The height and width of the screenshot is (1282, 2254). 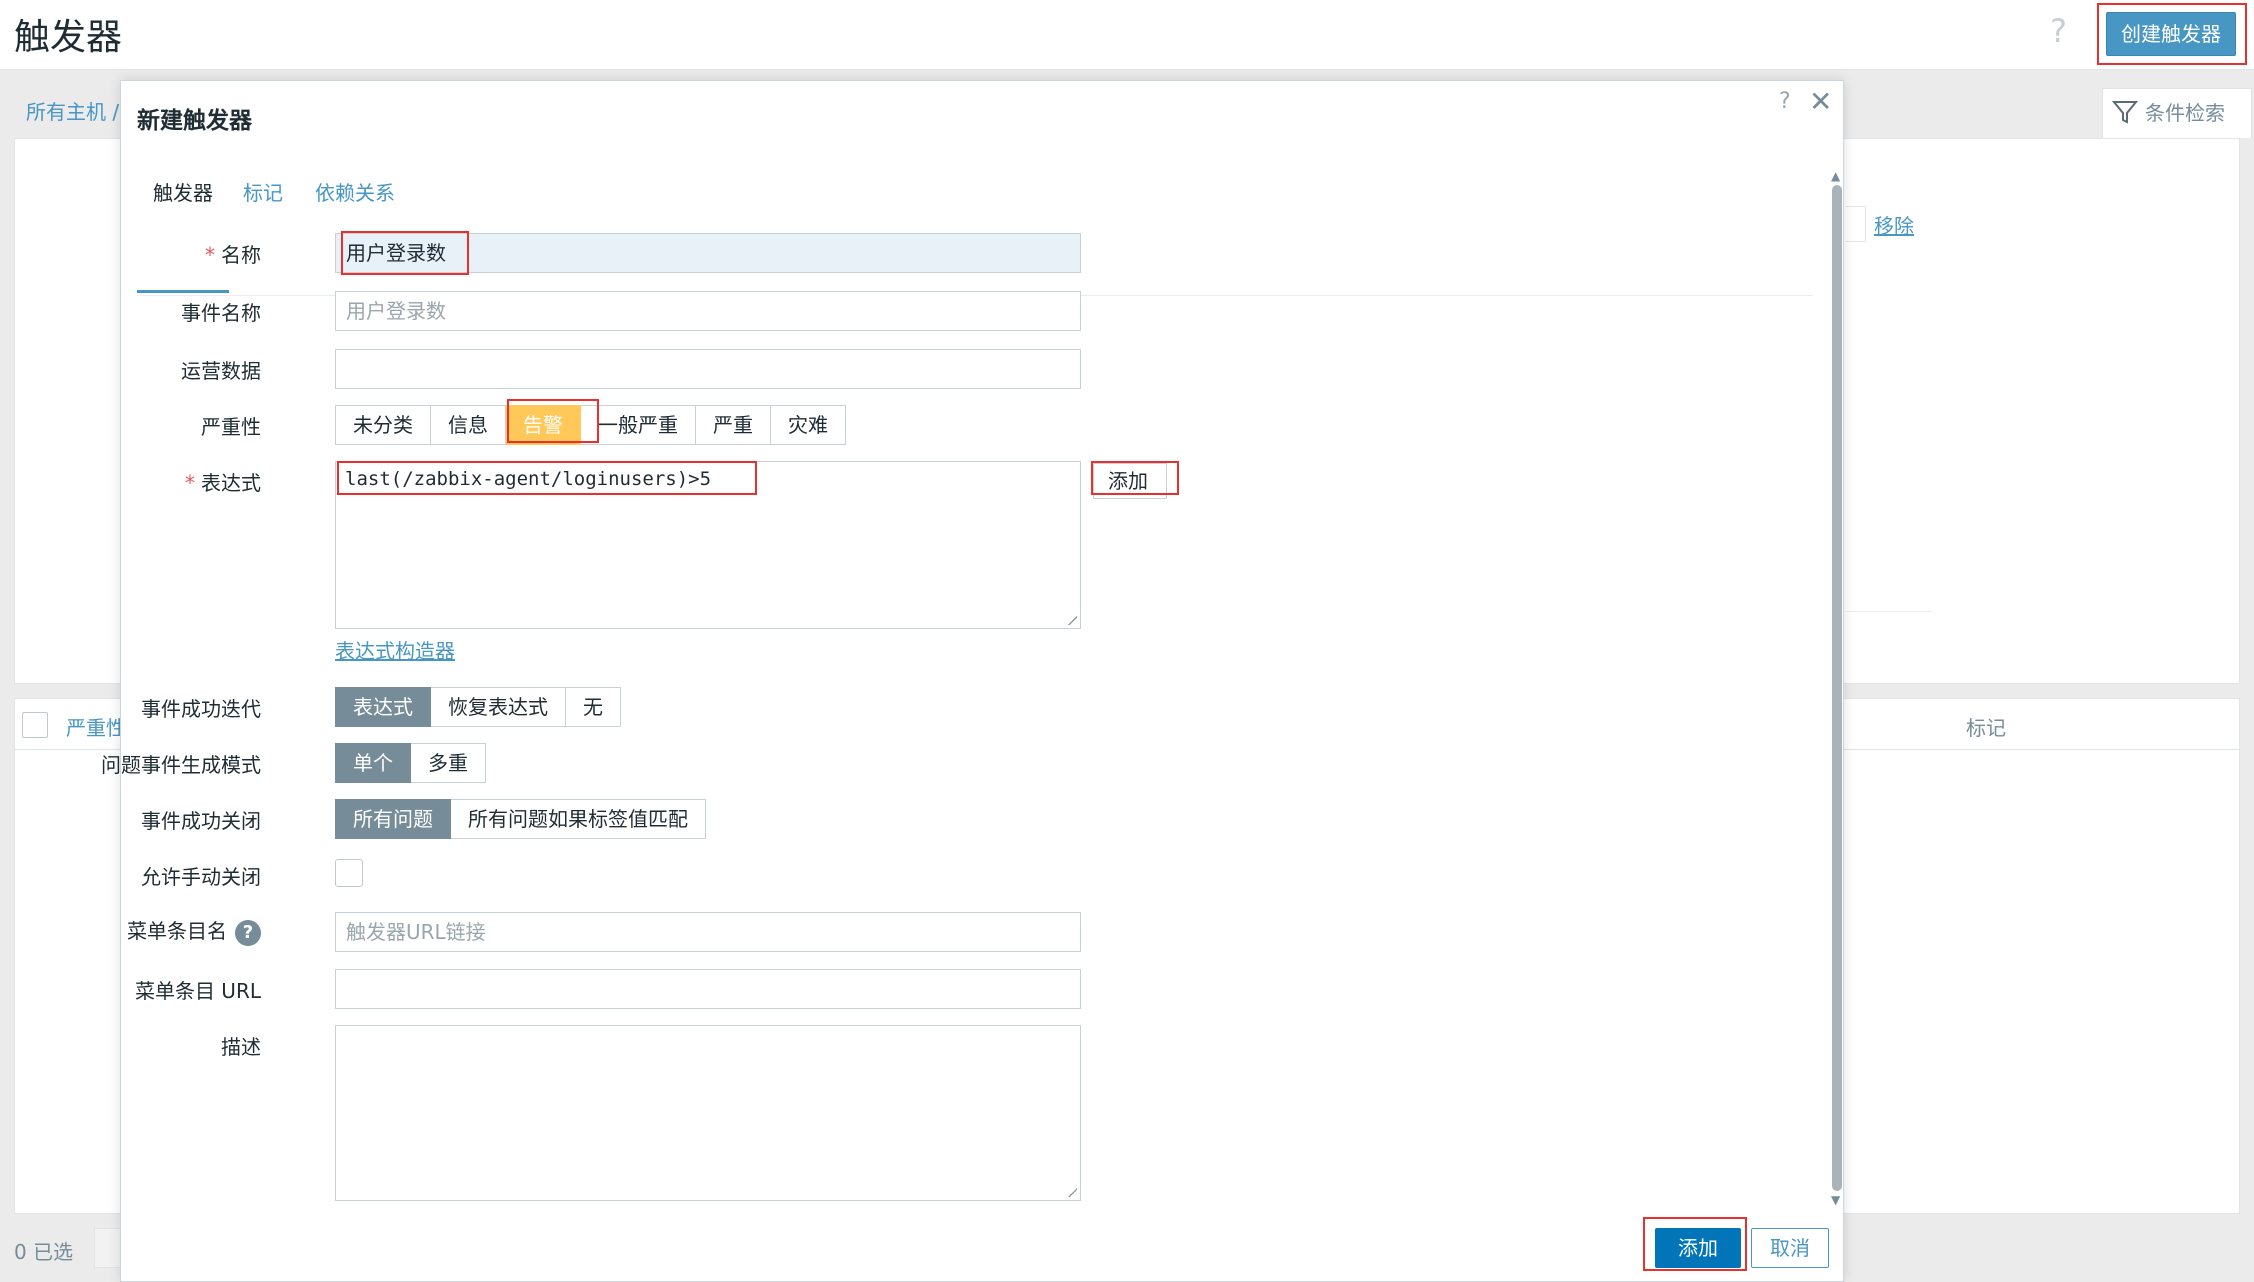 What do you see at coordinates (233, 255) in the screenshot?
I see `name-label: * 名称` at bounding box center [233, 255].